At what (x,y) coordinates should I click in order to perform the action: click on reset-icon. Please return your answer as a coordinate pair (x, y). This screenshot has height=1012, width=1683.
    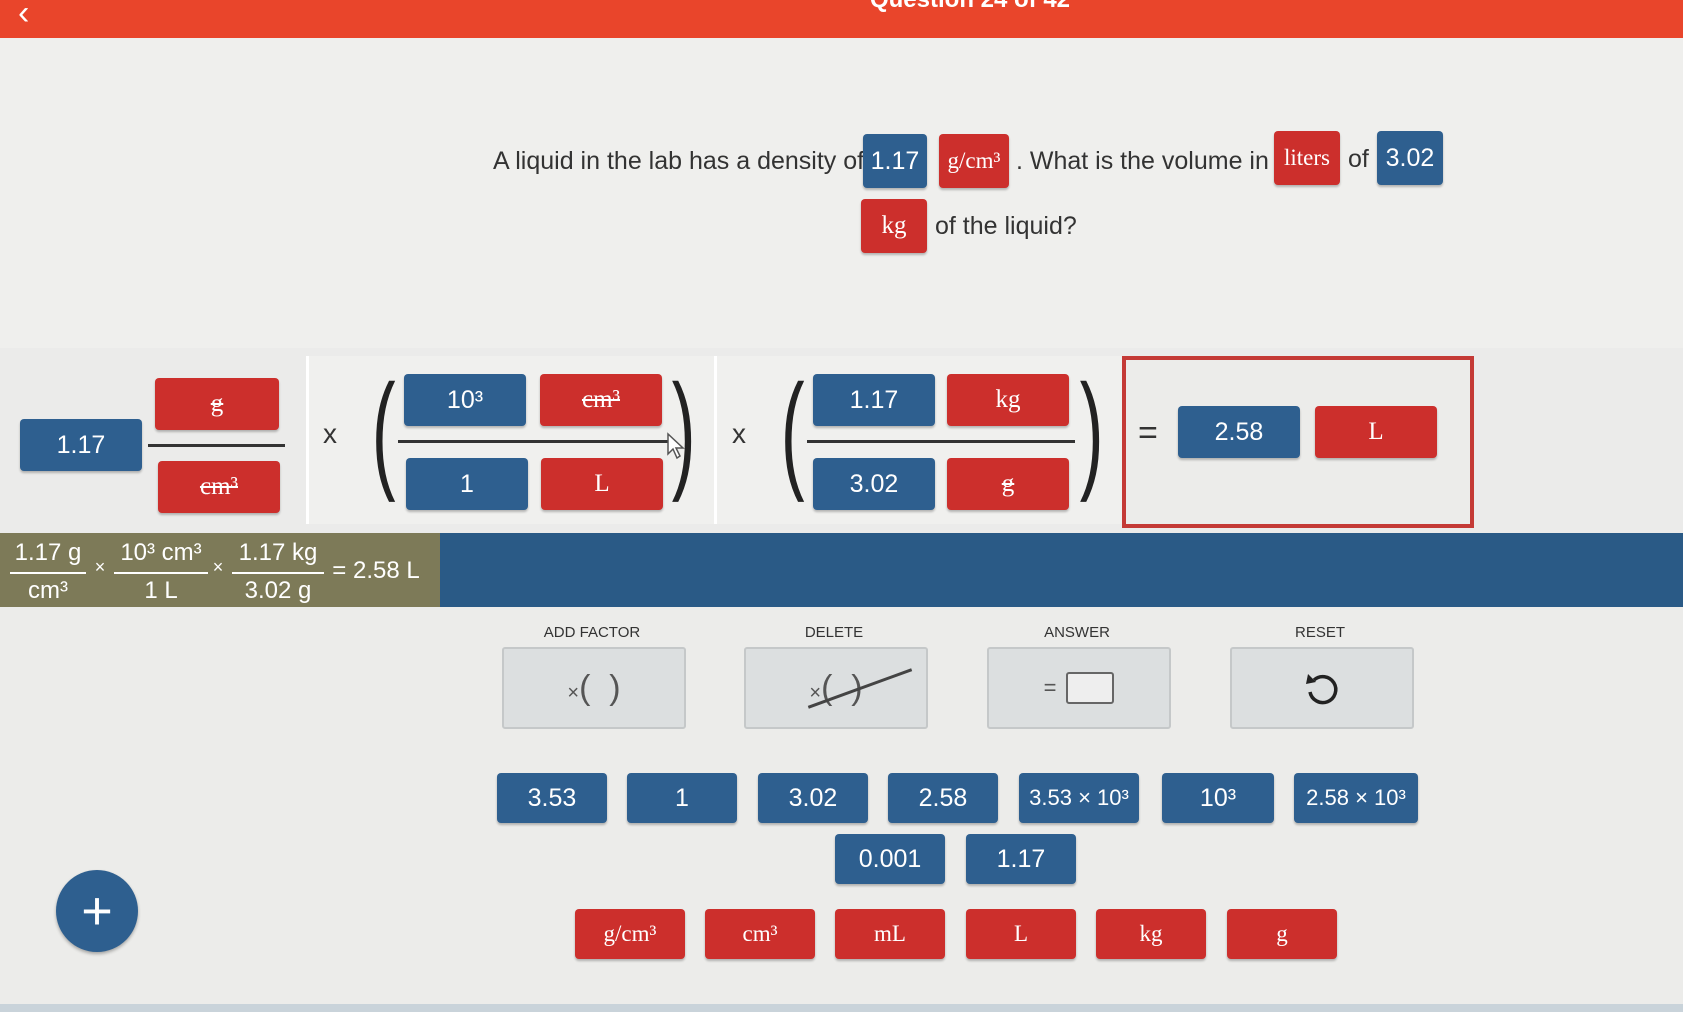
    Looking at the image, I should click on (1322, 689).